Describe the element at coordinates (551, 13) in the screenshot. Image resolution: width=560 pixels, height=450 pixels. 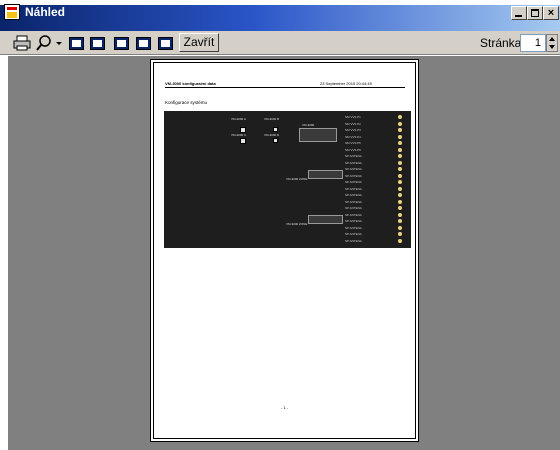
I see `close-window-button: ×` at that location.